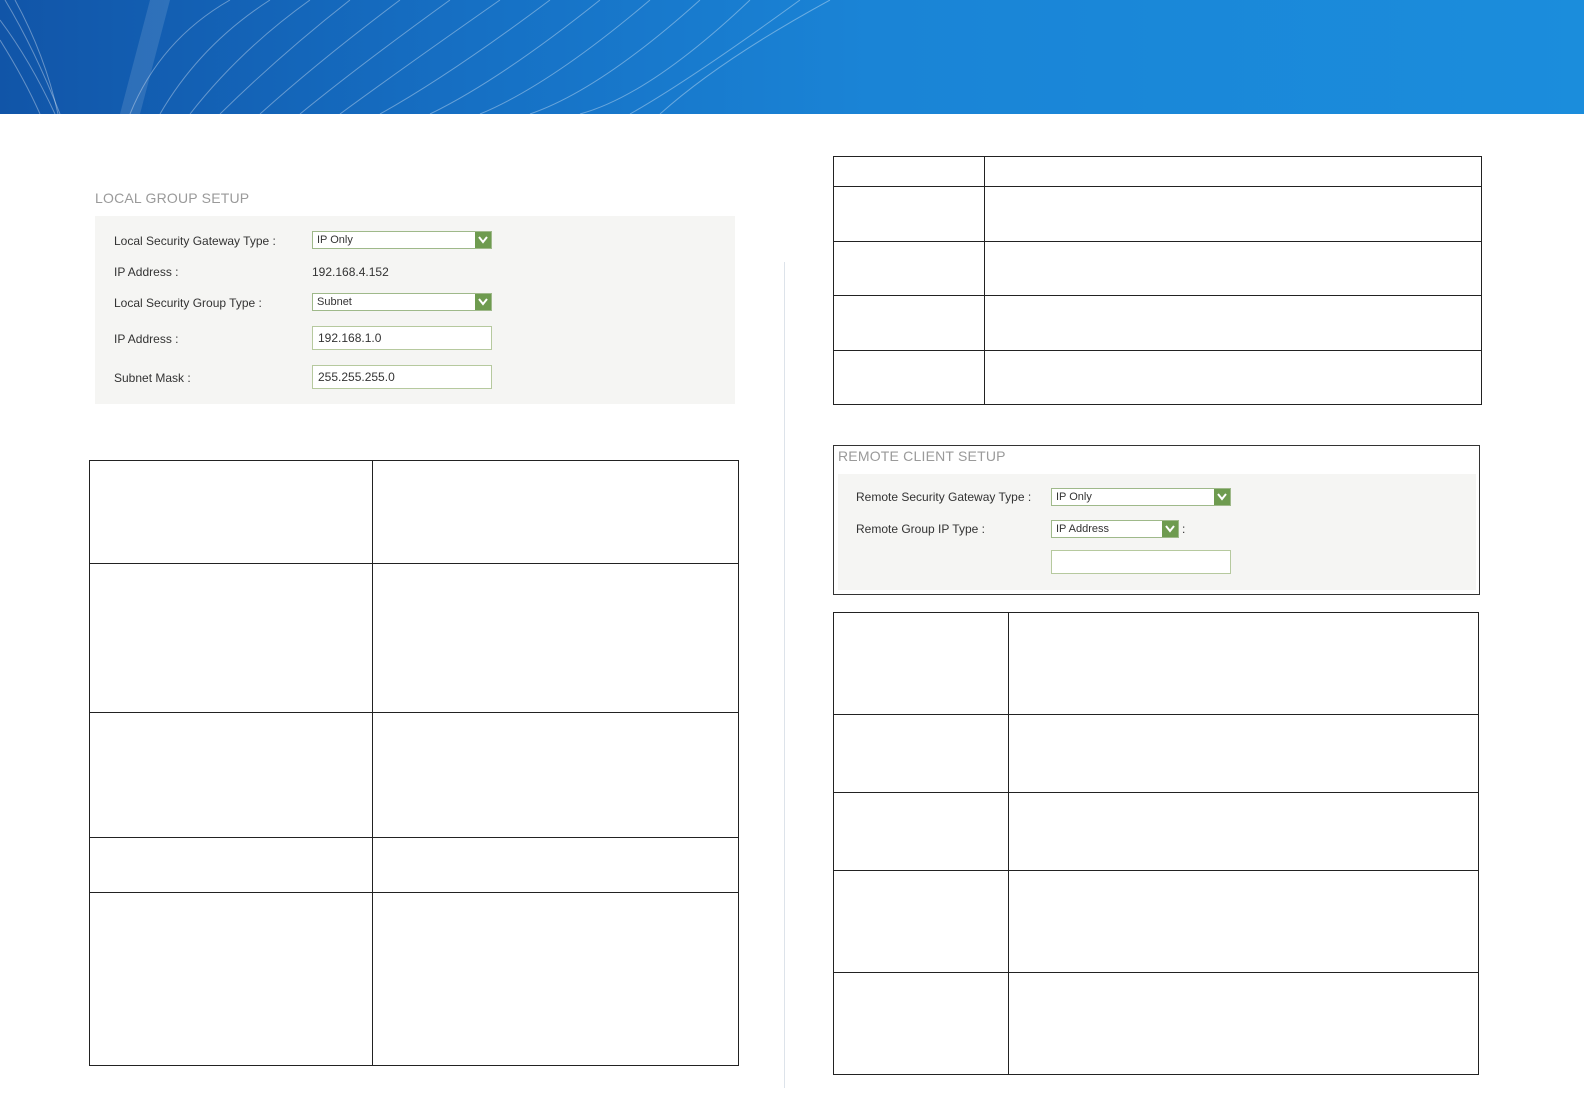  Describe the element at coordinates (335, 240) in the screenshot. I see `local-security-gateway-type-value: IP Only` at that location.